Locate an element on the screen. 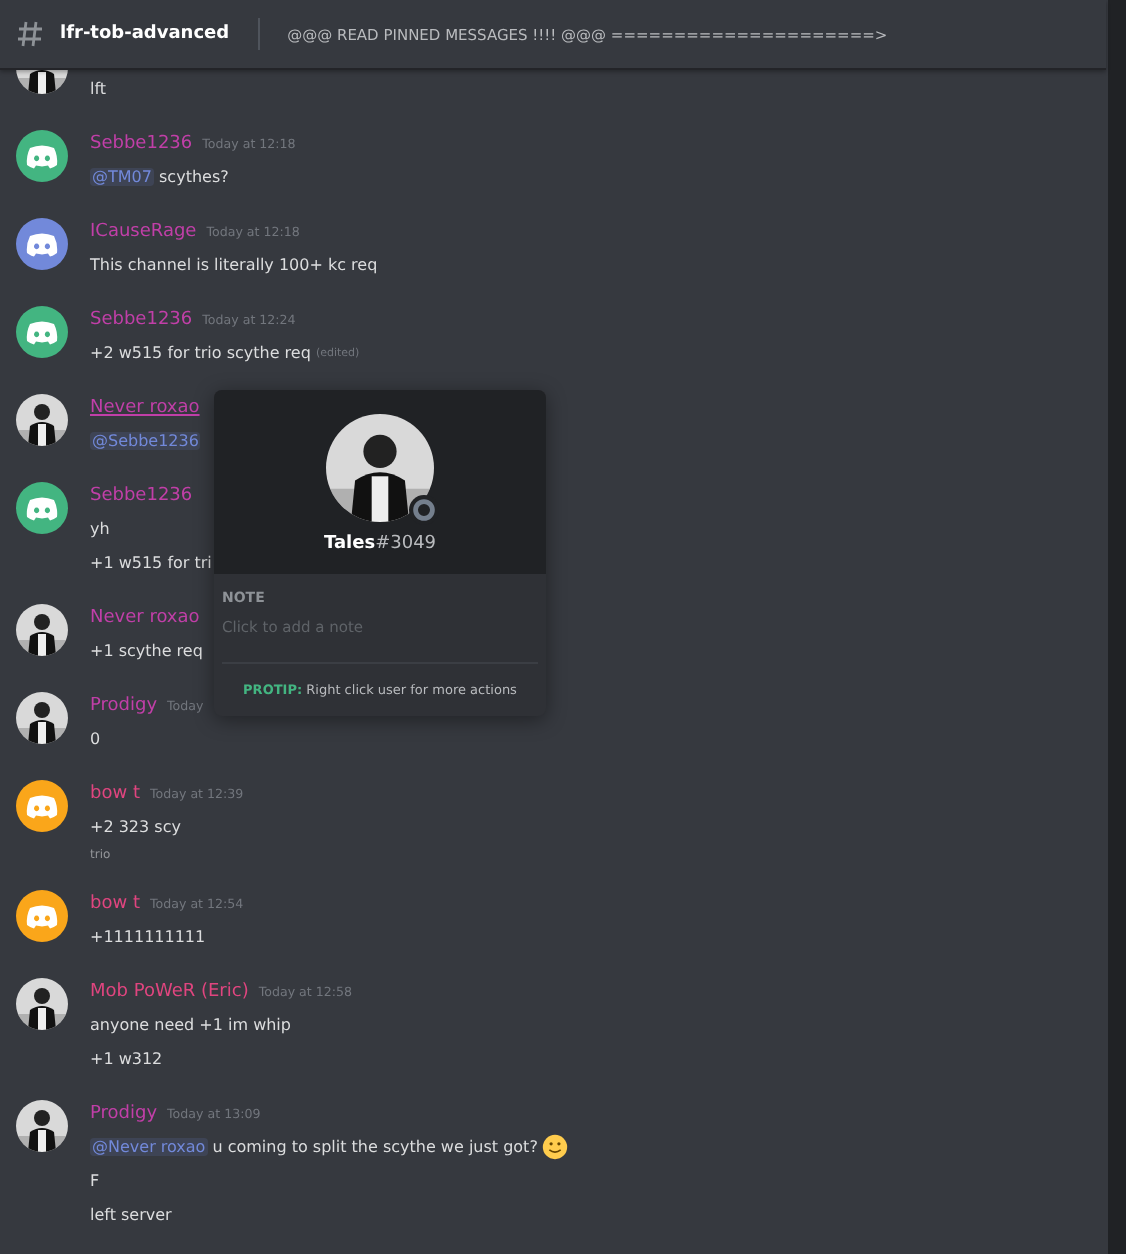  author-name: ICauseRage is located at coordinates (143, 232).